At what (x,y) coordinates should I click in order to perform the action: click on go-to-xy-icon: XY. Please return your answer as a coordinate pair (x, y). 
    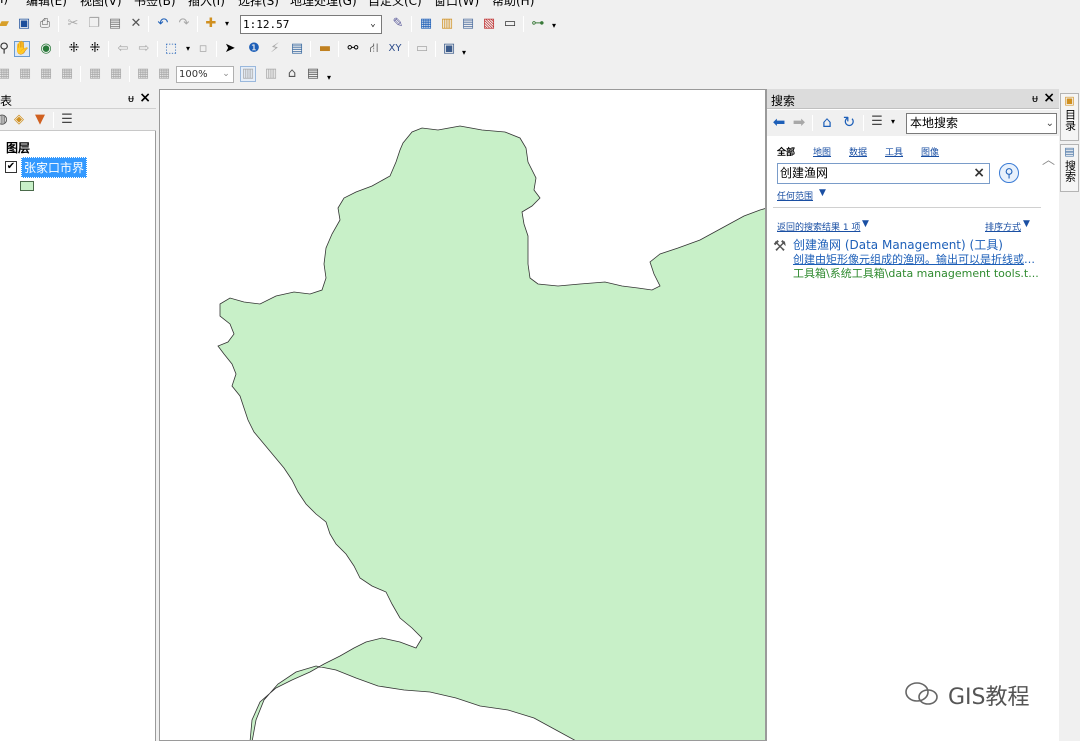
    Looking at the image, I should click on (395, 49).